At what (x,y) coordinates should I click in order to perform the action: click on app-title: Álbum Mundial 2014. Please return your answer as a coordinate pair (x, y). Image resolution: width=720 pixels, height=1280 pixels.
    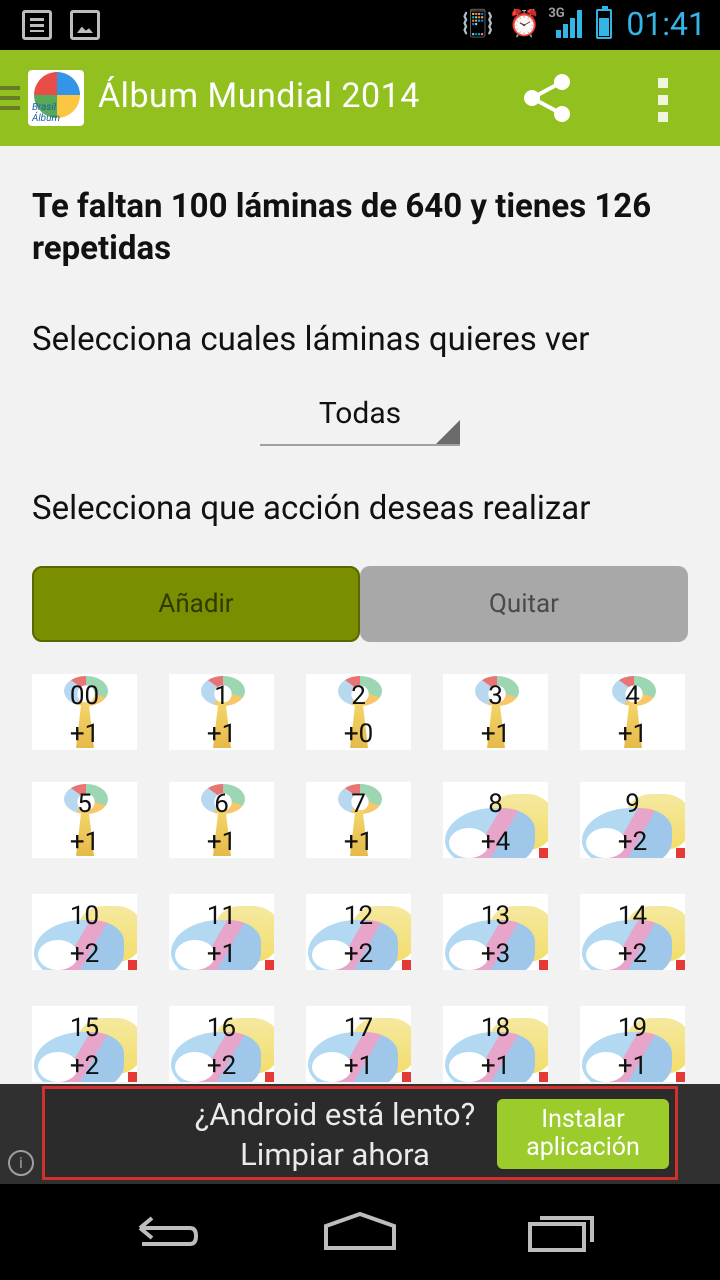
    Looking at the image, I should click on (259, 96).